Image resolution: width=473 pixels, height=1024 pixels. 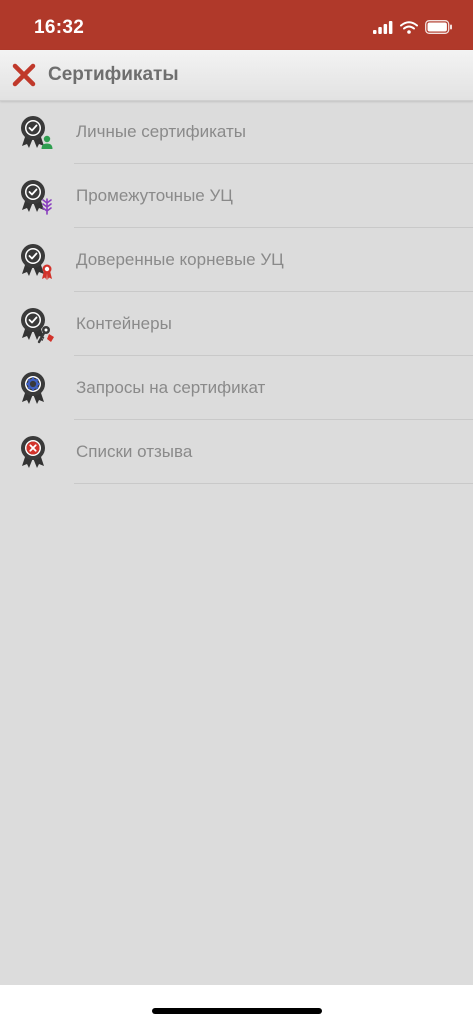 What do you see at coordinates (154, 195) in the screenshot?
I see `menu-item-label: Промежуточные УЦ` at bounding box center [154, 195].